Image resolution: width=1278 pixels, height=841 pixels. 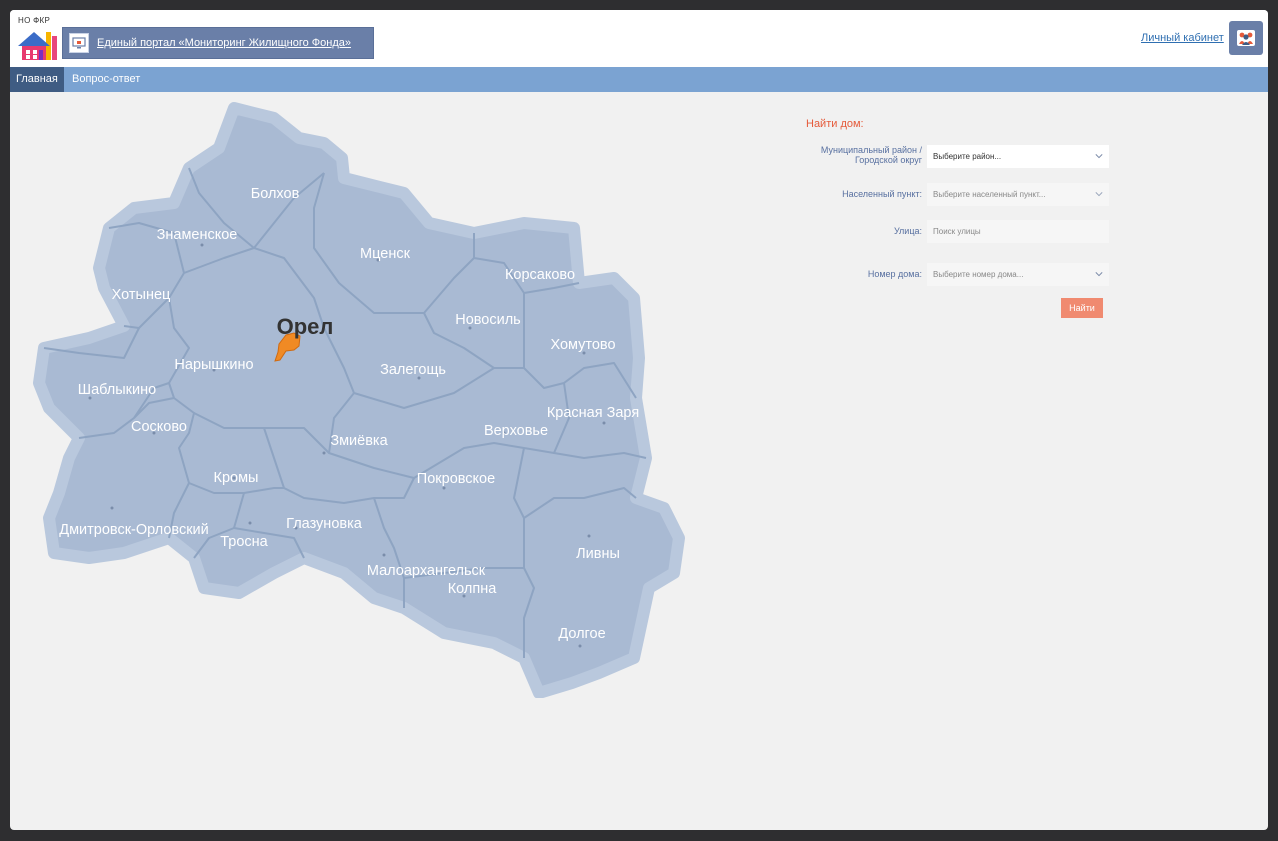 What do you see at coordinates (1018, 231) in the screenshot?
I see `street-search-input: Поиск улицы` at bounding box center [1018, 231].